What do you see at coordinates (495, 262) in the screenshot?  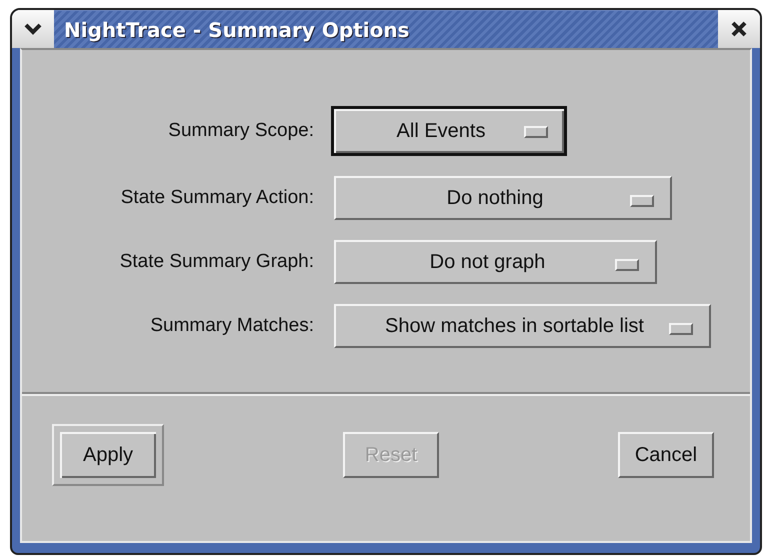 I see `option-menu-button: Do not graph` at bounding box center [495, 262].